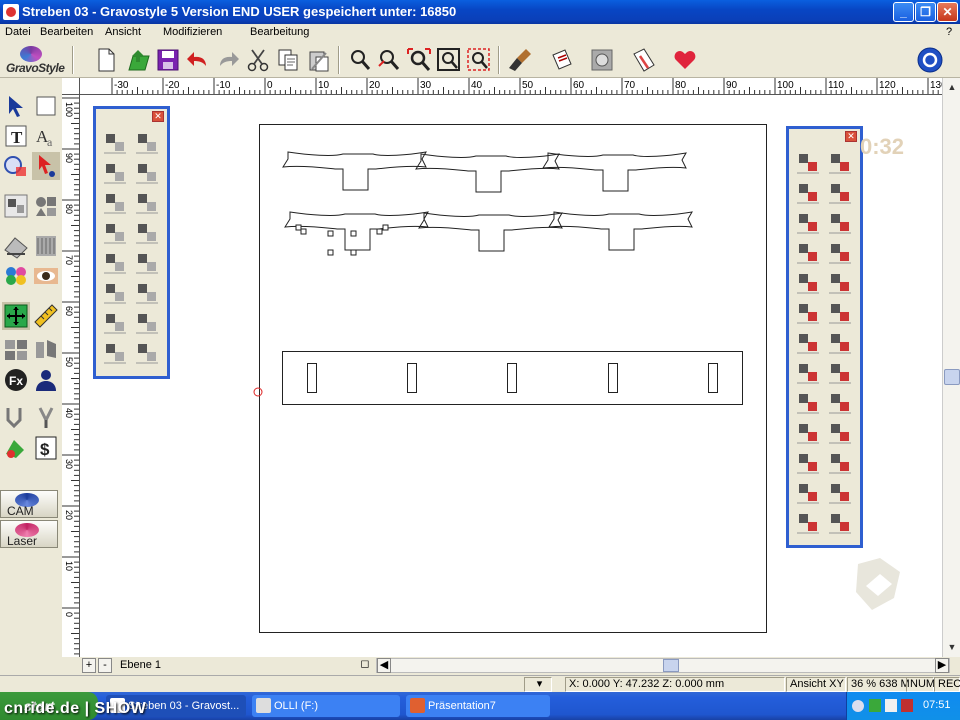  What do you see at coordinates (952, 377) in the screenshot?
I see `vertical-scroll-thumb` at bounding box center [952, 377].